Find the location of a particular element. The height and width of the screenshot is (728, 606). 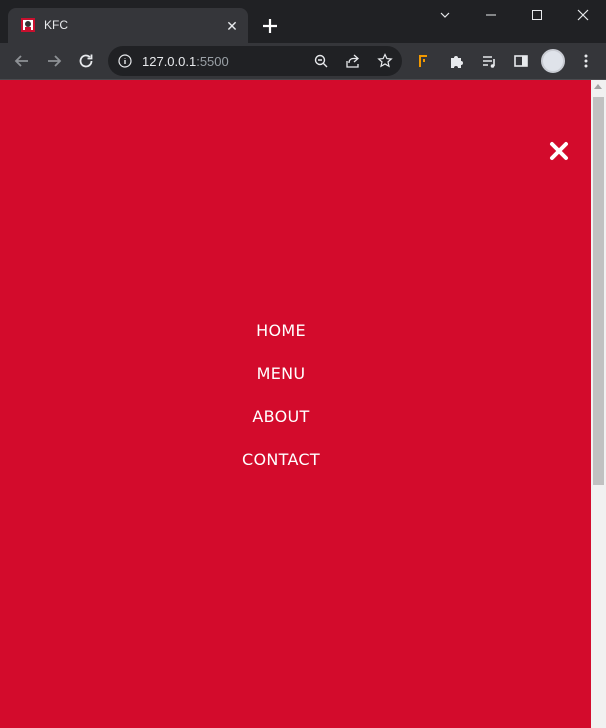

nav-link-home: HOME is located at coordinates (281, 339).